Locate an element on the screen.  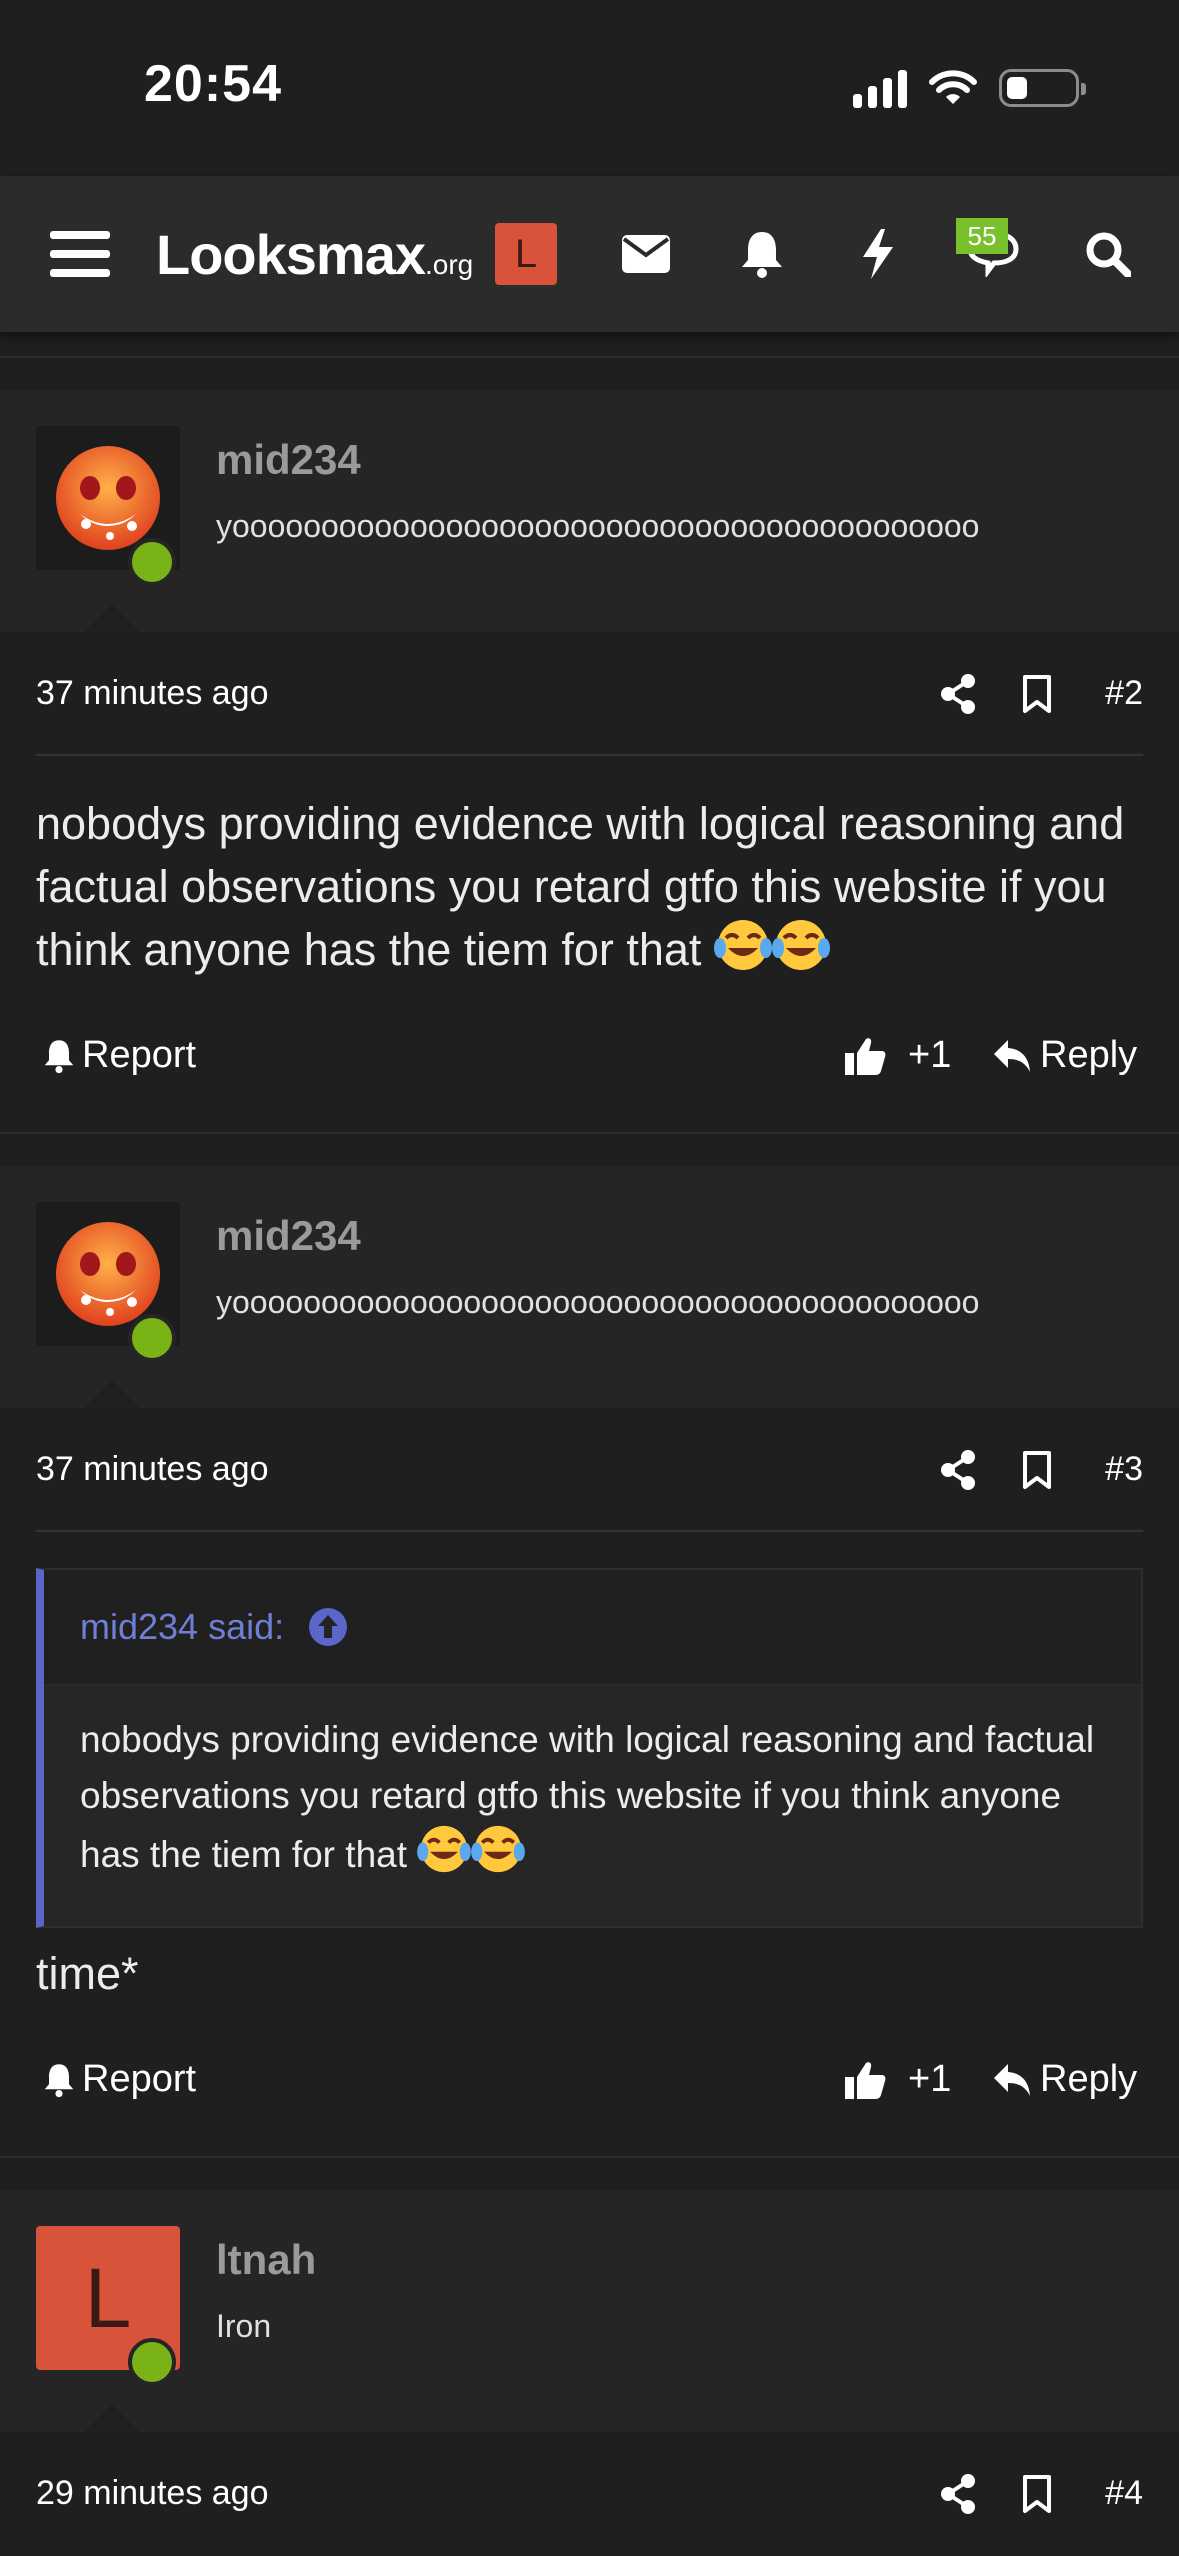
wifi-icon is located at coordinates (953, 87).